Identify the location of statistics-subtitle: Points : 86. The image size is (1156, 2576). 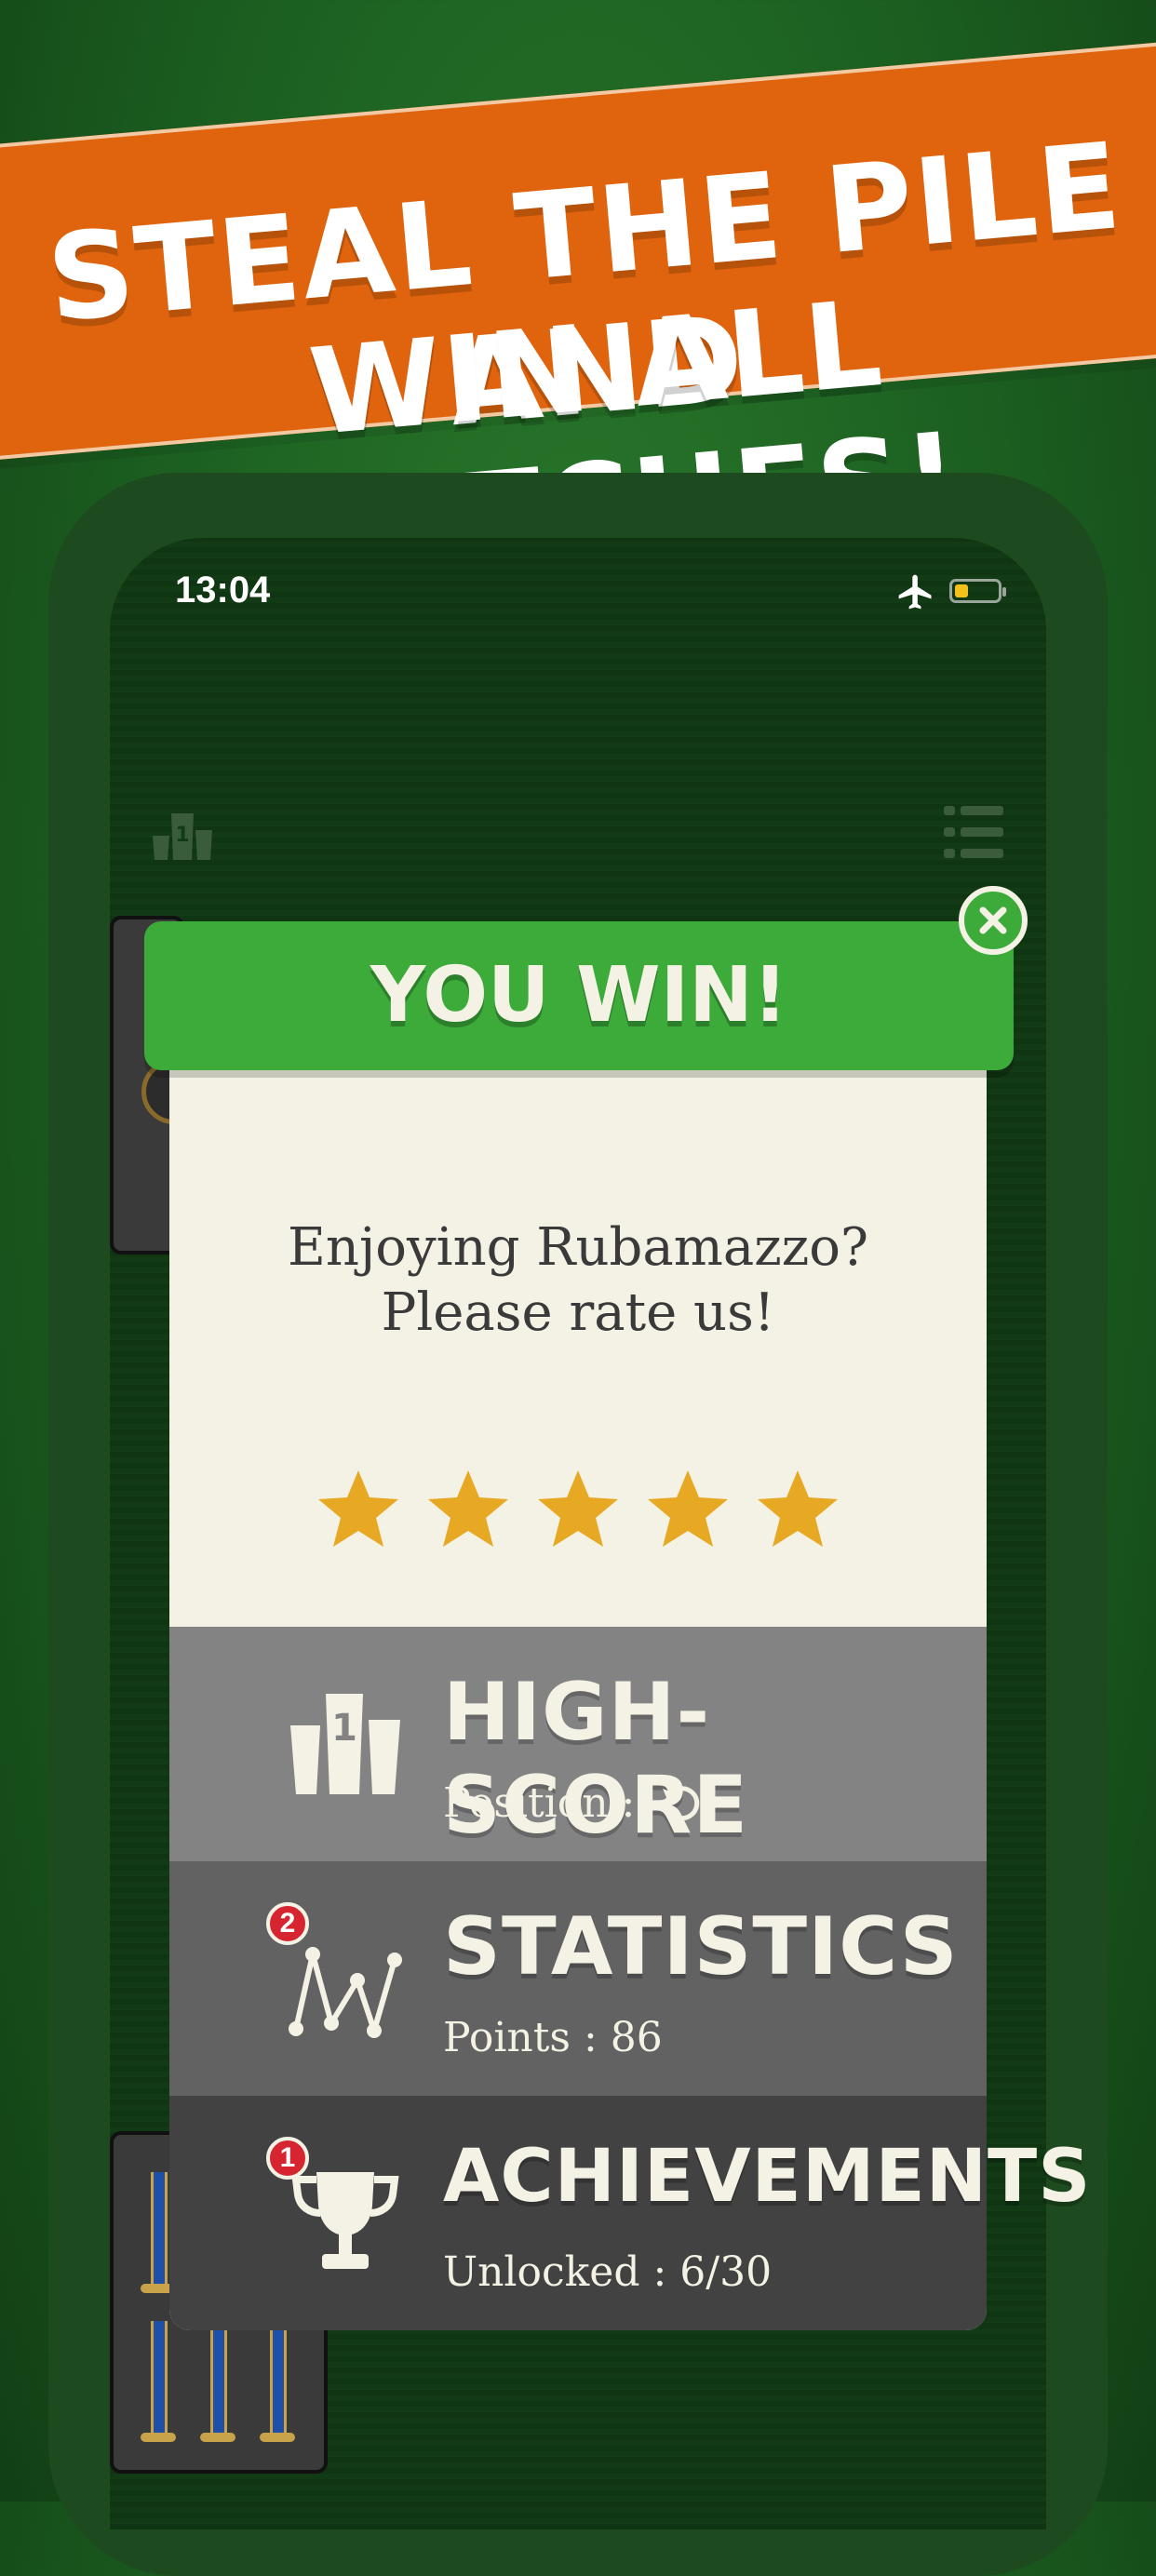
(553, 2037).